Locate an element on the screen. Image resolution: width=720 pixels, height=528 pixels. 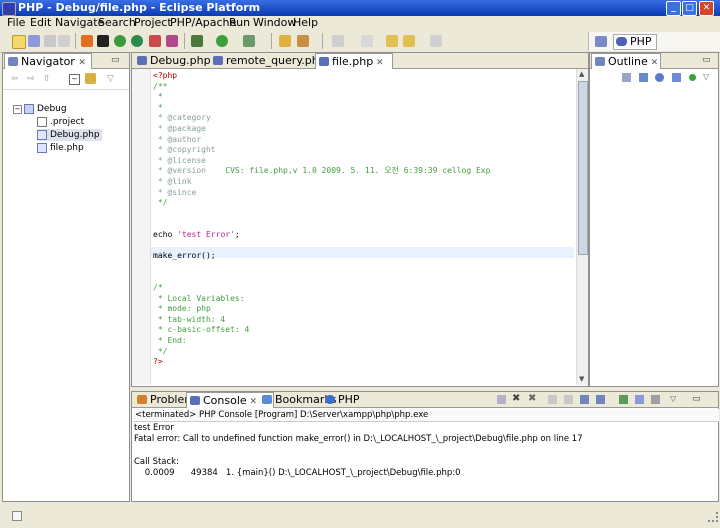
scroll-down-icon: ▼ is located at coordinates (581, 379).